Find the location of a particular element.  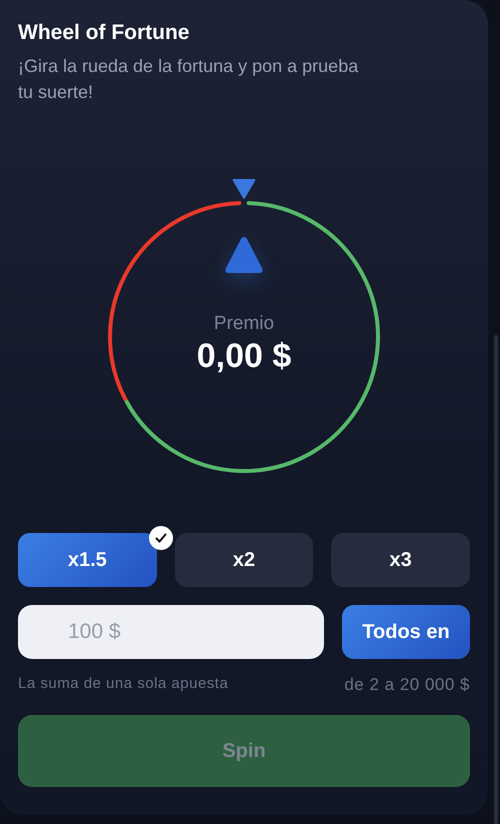

multiplier-button: x3 is located at coordinates (400, 560).